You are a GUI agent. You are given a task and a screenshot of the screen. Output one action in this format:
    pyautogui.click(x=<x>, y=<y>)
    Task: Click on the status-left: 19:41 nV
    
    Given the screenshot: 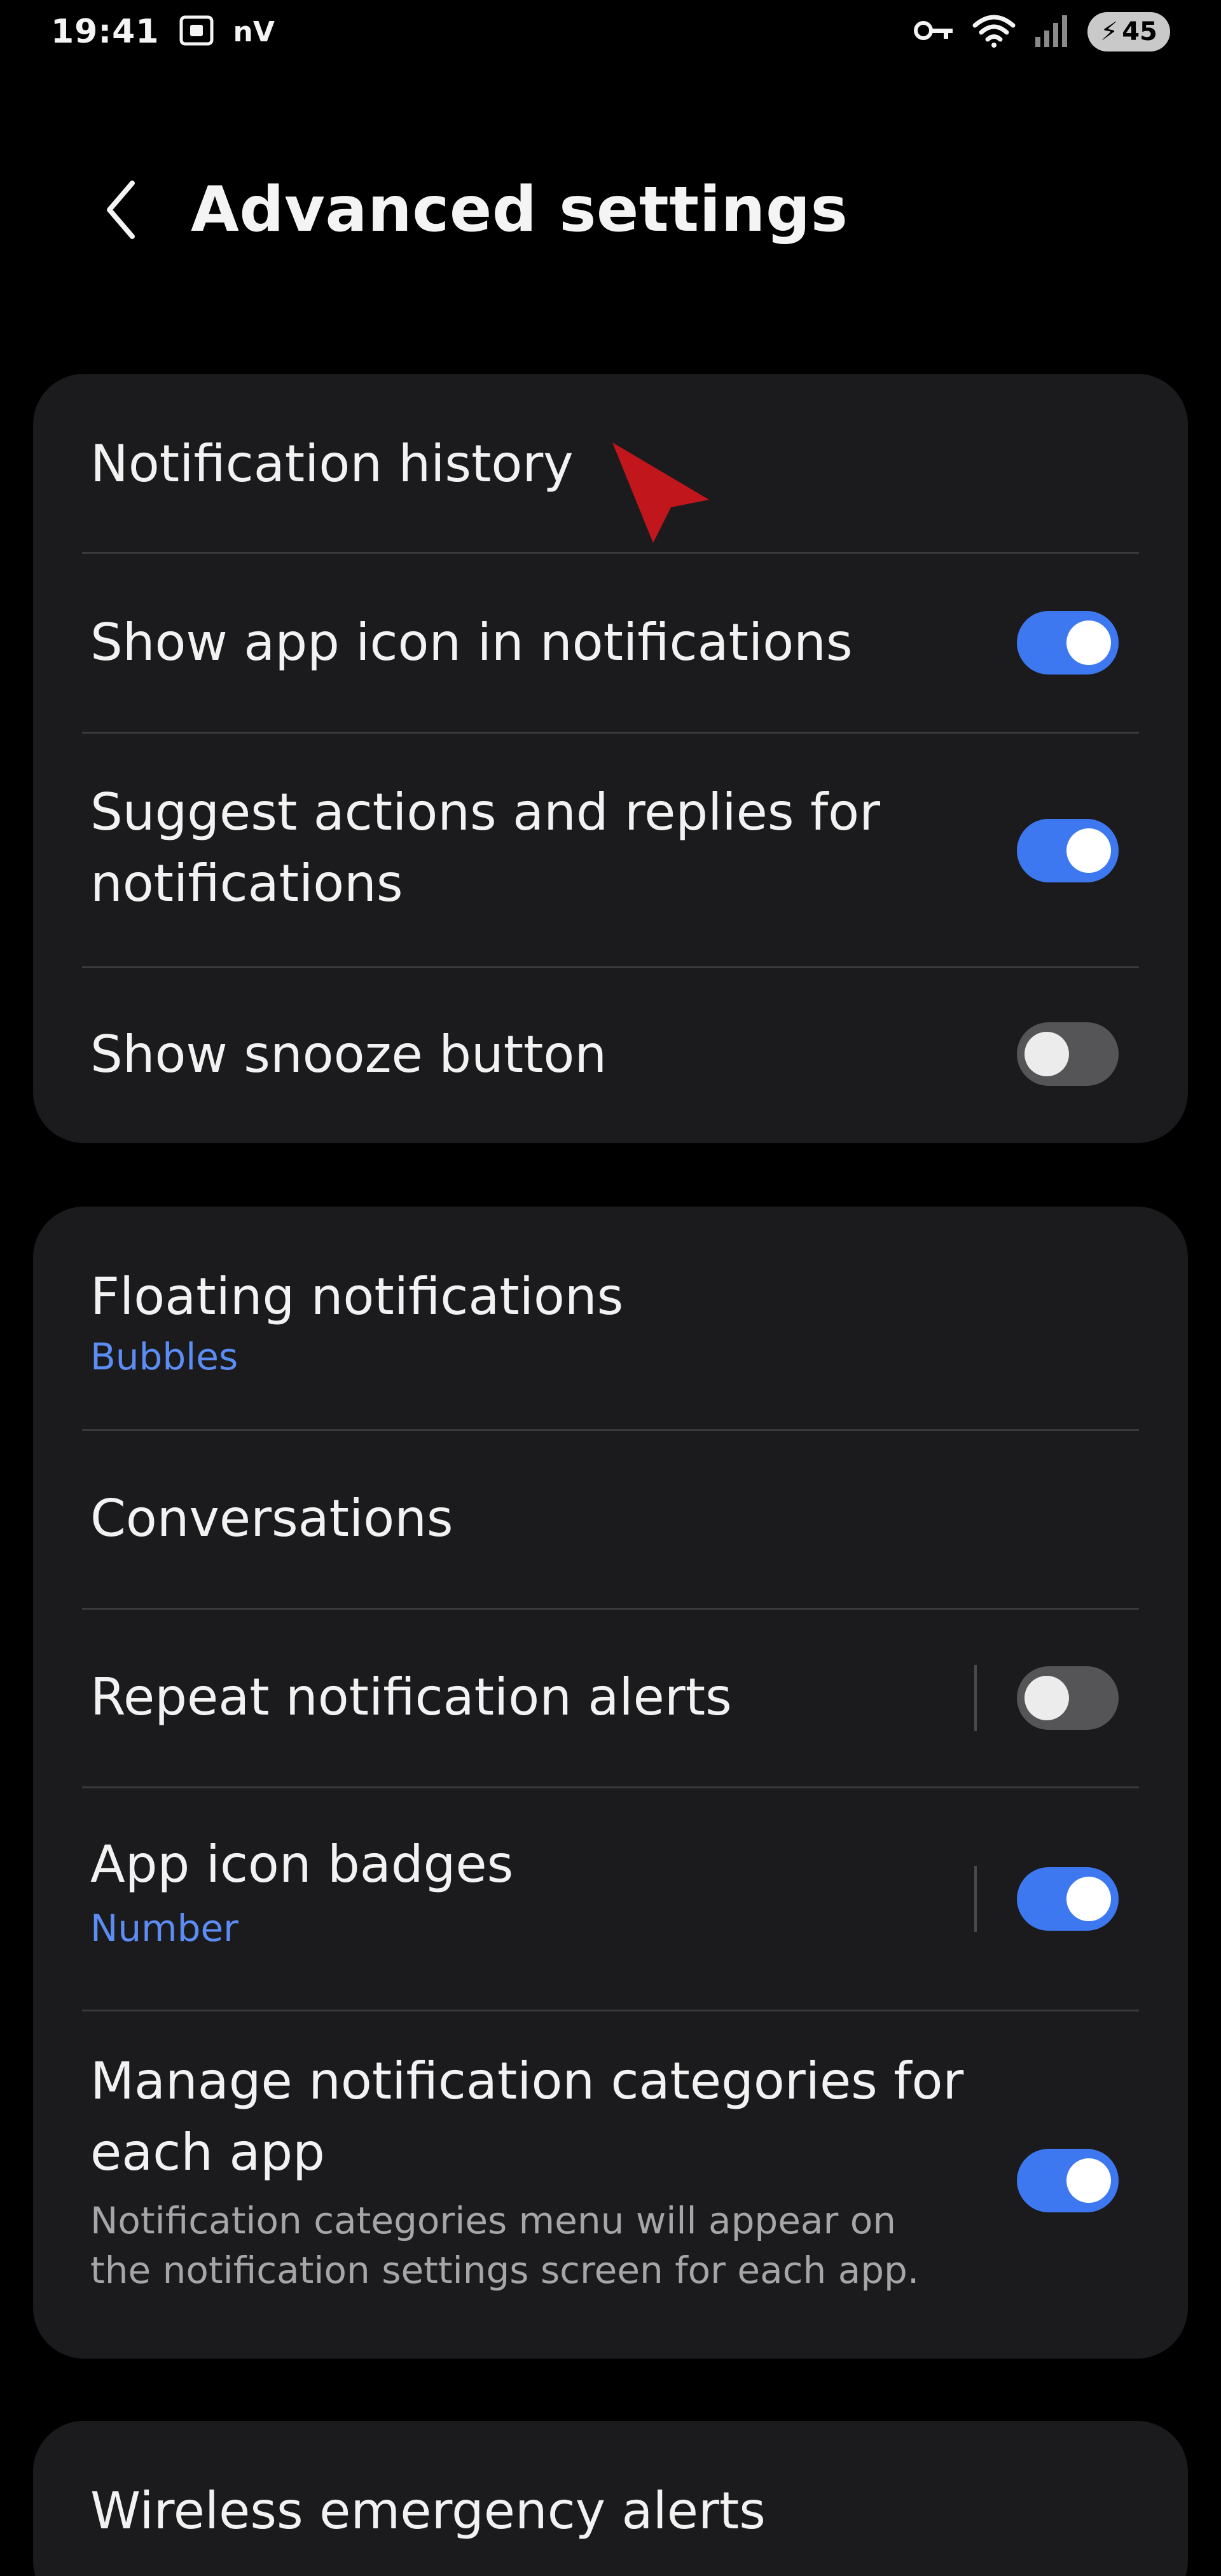 What is the action you would take?
    pyautogui.click(x=163, y=32)
    